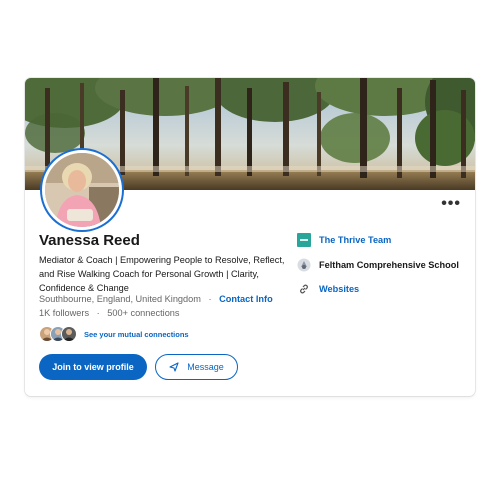  I want to click on message-button-label: Message, so click(205, 367).